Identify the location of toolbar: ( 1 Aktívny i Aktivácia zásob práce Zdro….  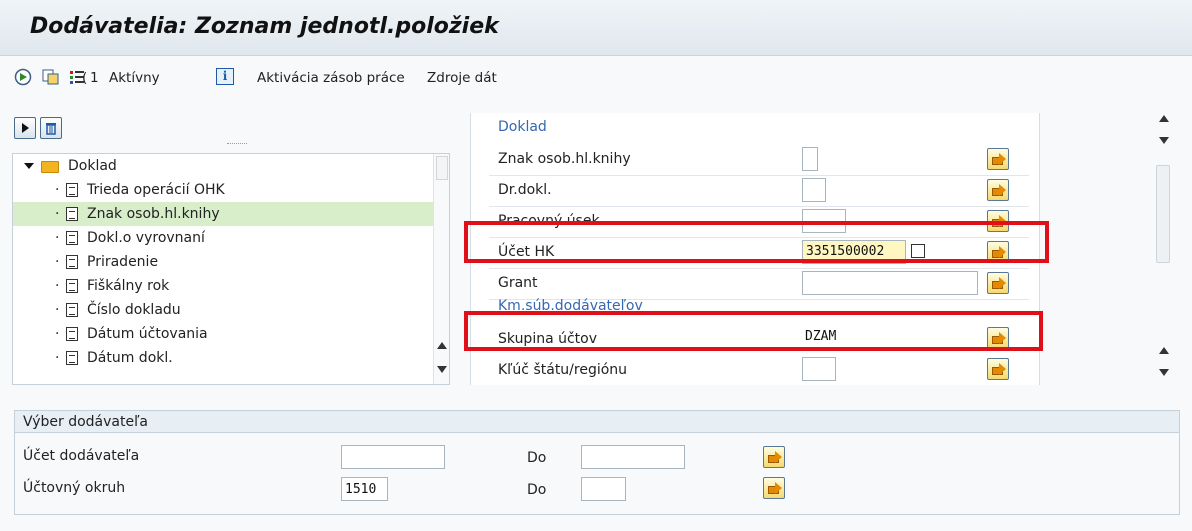
(596, 78).